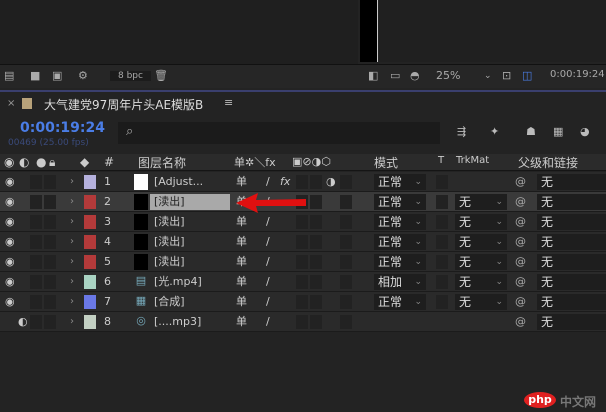 The width and height of the screenshot is (606, 412). I want to click on search-input: ⌕, so click(279, 133).